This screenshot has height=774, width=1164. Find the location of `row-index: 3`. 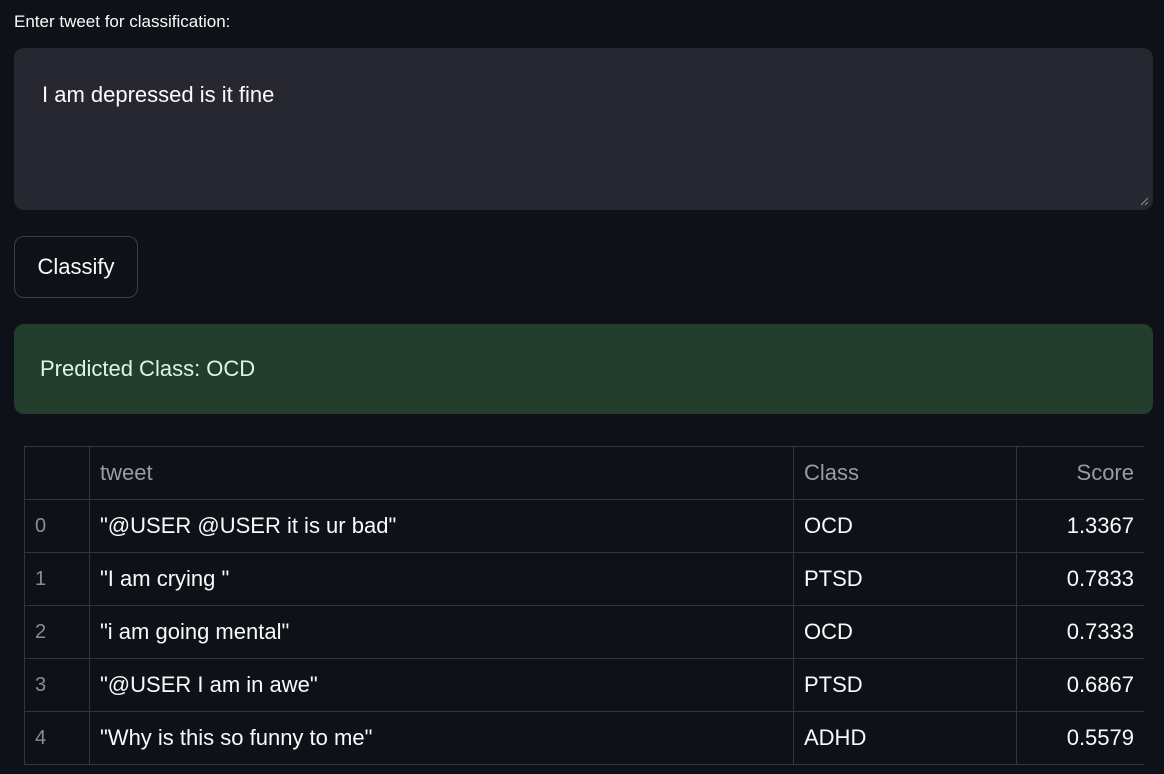

row-index: 3 is located at coordinates (57, 685).